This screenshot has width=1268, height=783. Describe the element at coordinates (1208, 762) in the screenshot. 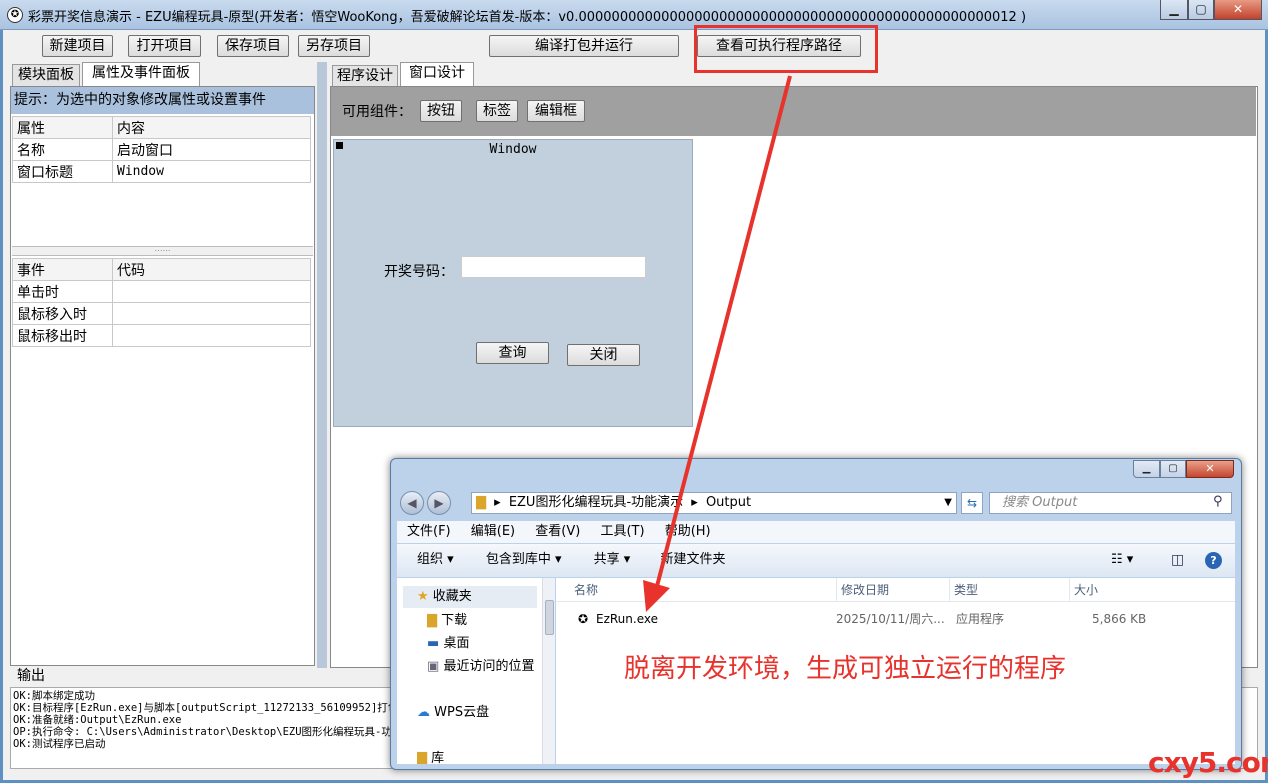

I see `watermark: cxy5.com` at that location.